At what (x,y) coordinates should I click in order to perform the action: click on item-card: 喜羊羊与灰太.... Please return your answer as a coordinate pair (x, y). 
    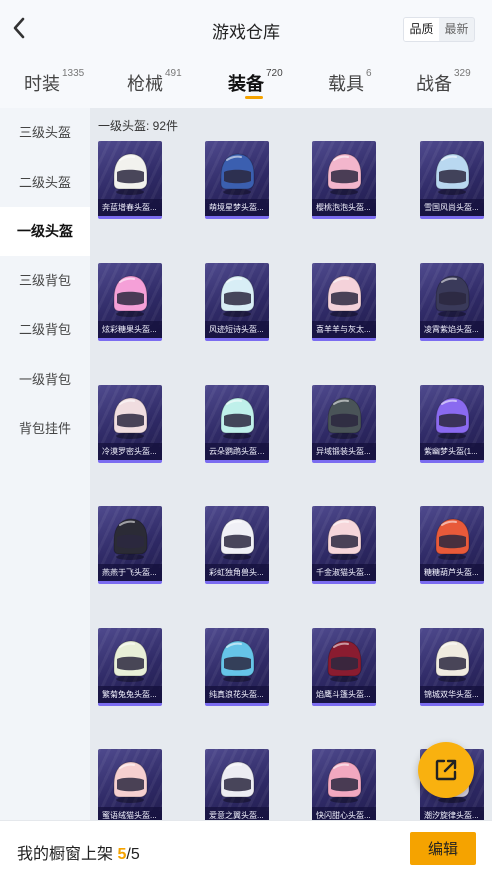
    Looking at the image, I should click on (344, 302).